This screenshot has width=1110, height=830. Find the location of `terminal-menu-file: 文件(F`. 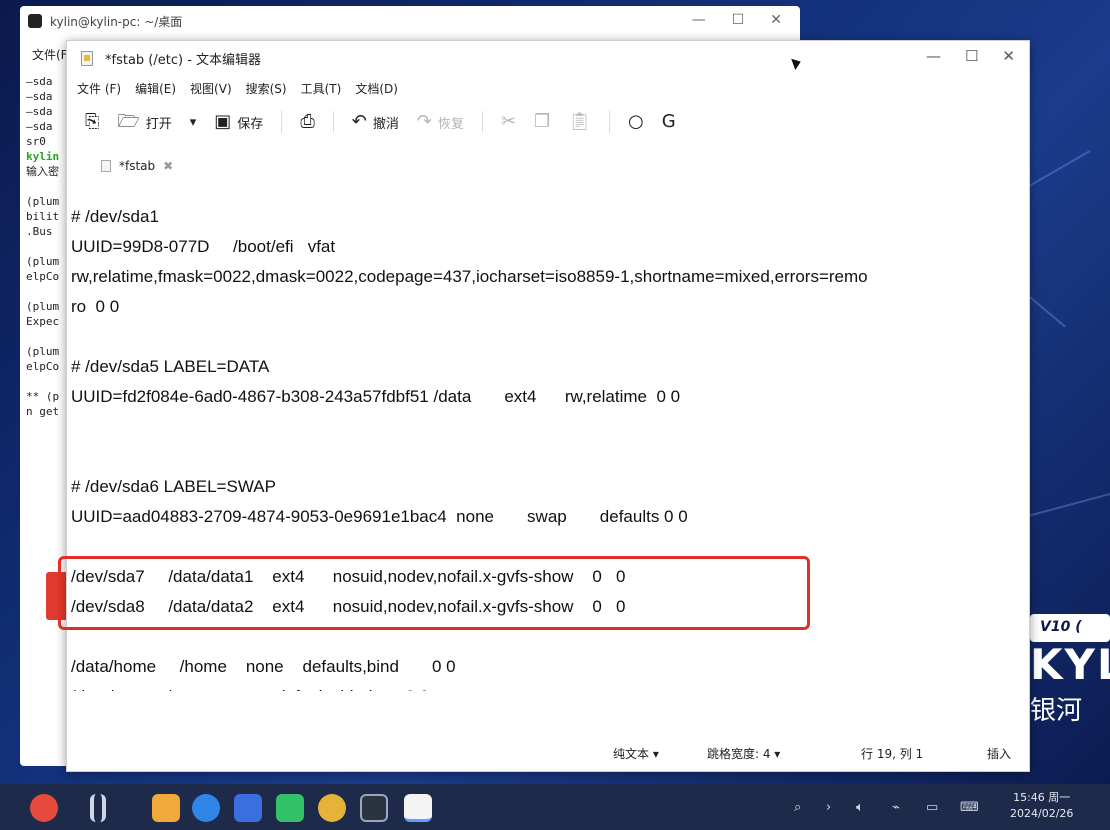

terminal-menu-file: 文件(F is located at coordinates (50, 54).